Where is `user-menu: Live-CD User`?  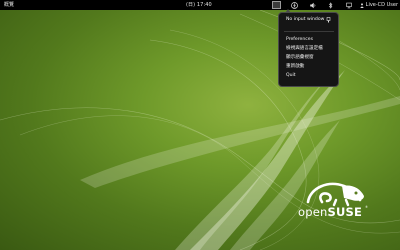 user-menu: Live-CD User is located at coordinates (378, 5).